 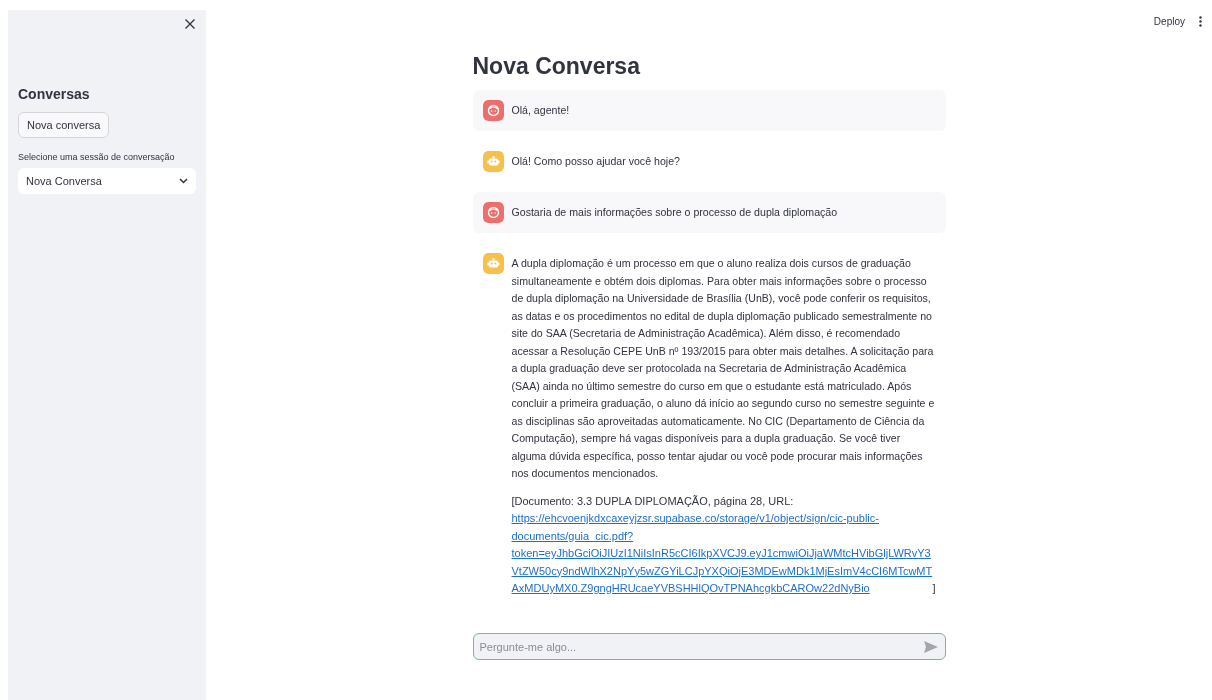 What do you see at coordinates (183, 181) in the screenshot?
I see `chevron-down-icon` at bounding box center [183, 181].